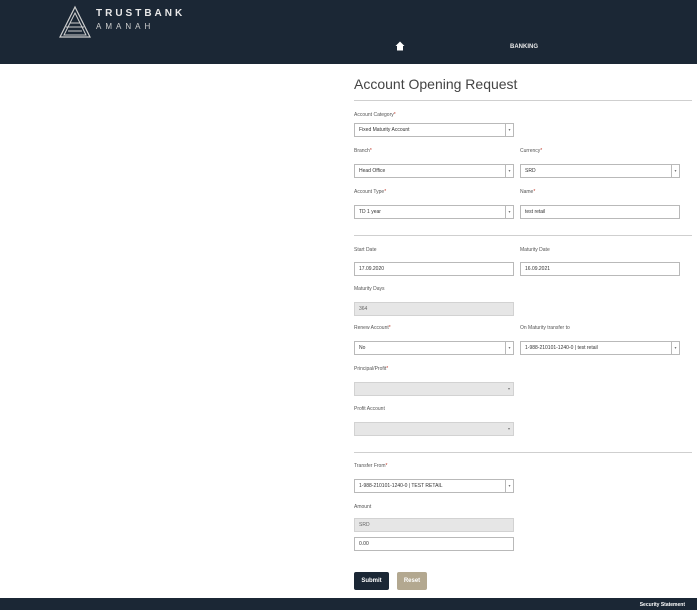 Image resolution: width=697 pixels, height=610 pixels. I want to click on currency-label: Currency*, so click(531, 151).